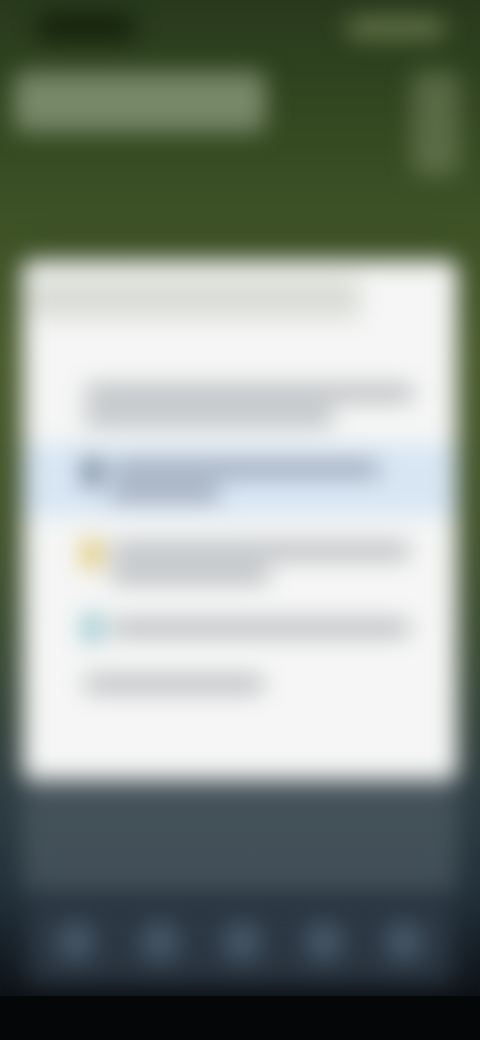 Image resolution: width=480 pixels, height=1040 pixels. Describe the element at coordinates (436, 124) in the screenshot. I see `header-side-panel` at that location.